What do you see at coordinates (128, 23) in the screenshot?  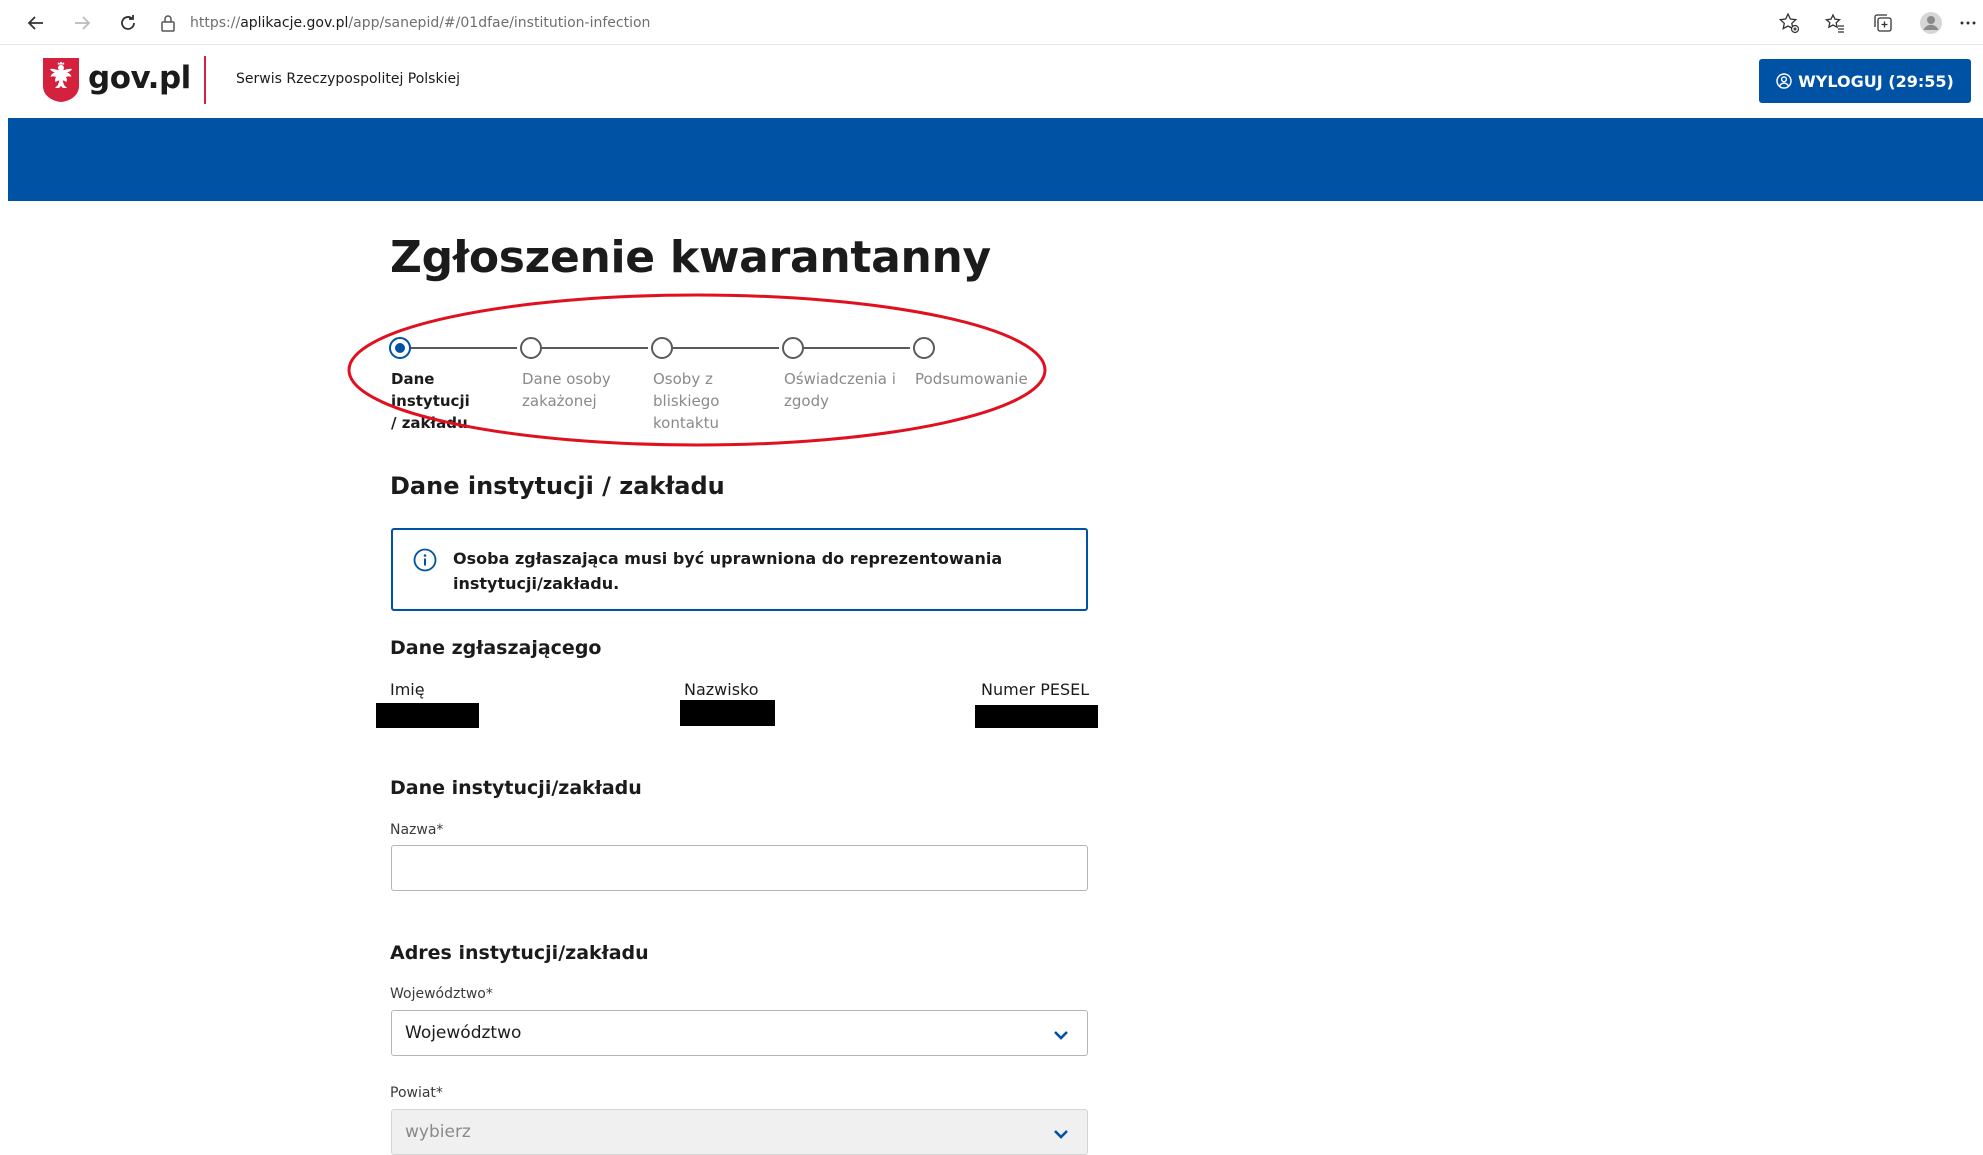 I see `reload-icon` at bounding box center [128, 23].